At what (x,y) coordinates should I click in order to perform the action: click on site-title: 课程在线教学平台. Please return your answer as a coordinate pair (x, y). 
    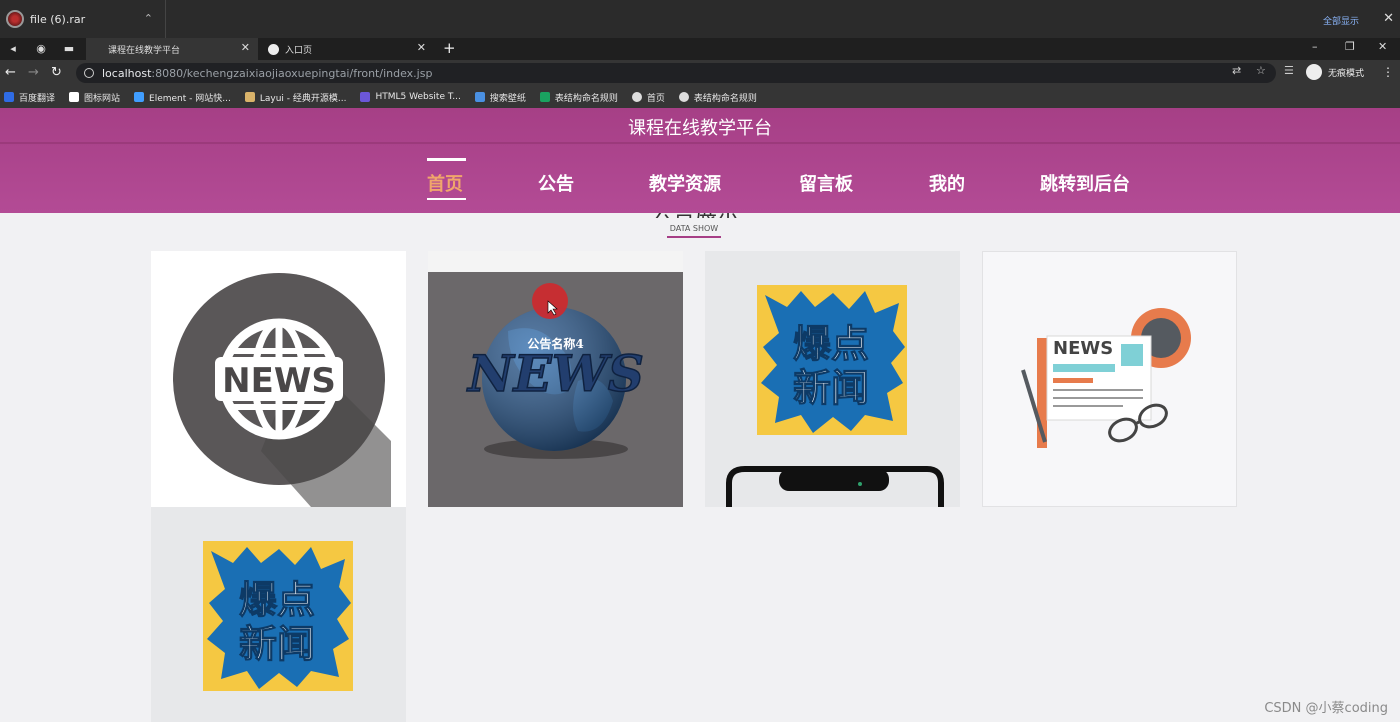
    Looking at the image, I should click on (700, 128).